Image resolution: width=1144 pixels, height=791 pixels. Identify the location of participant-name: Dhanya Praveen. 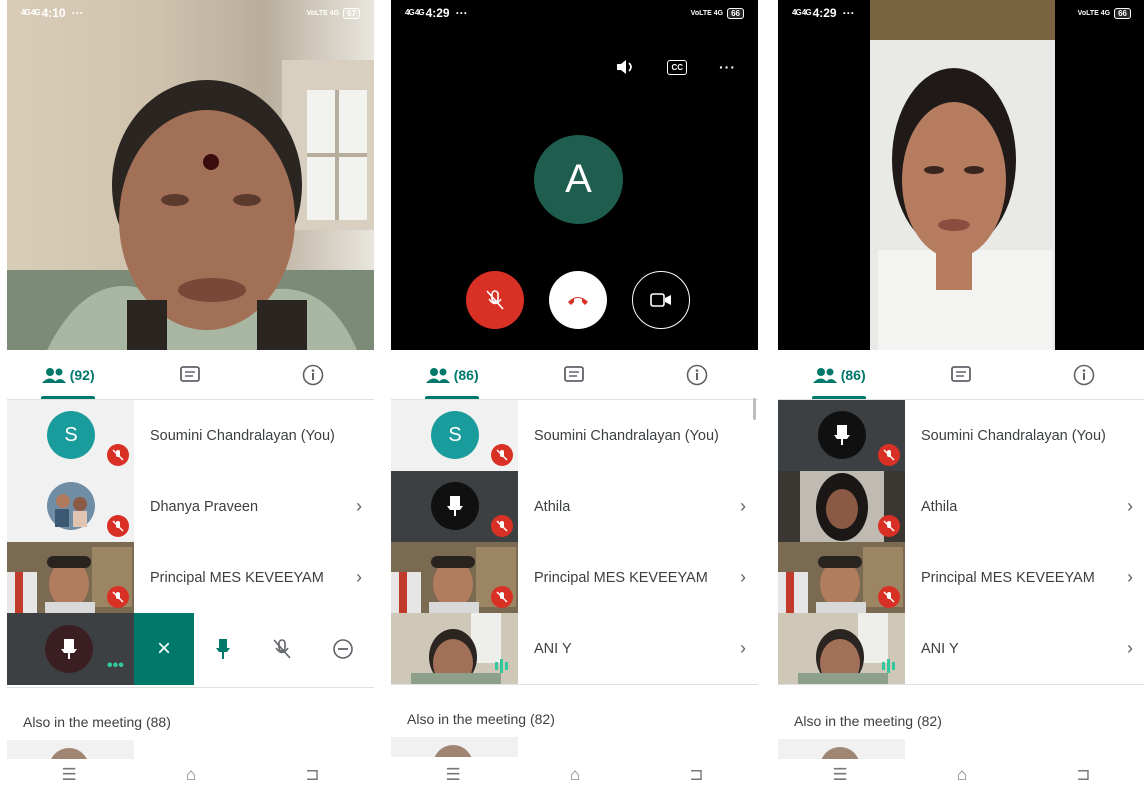
(204, 506).